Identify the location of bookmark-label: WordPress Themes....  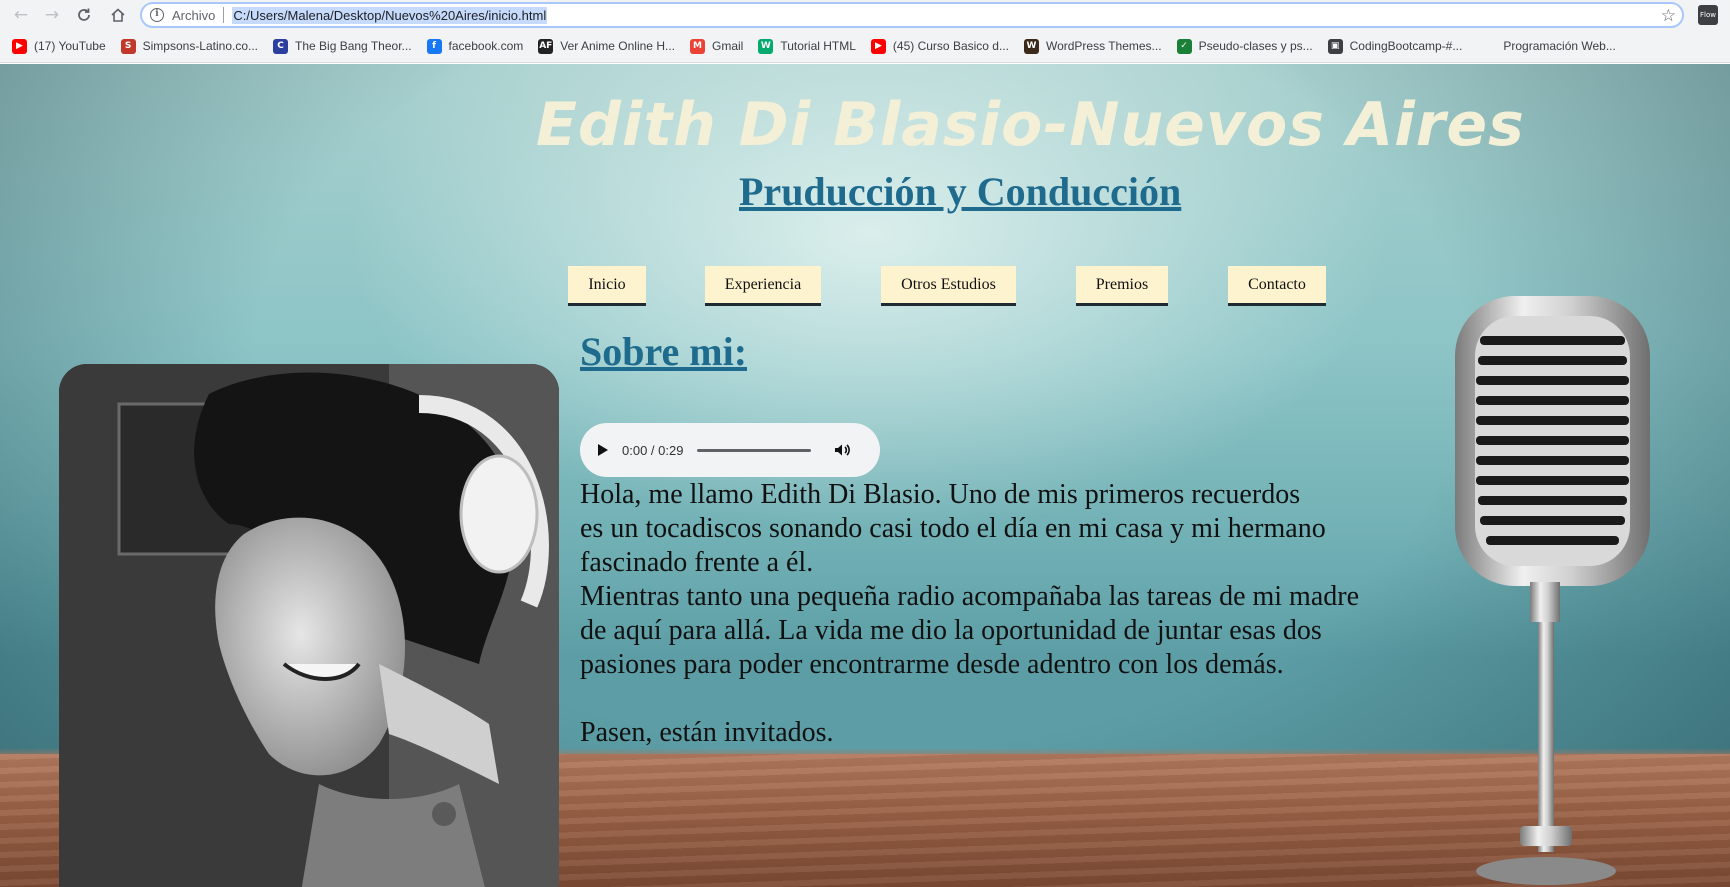
(1103, 46).